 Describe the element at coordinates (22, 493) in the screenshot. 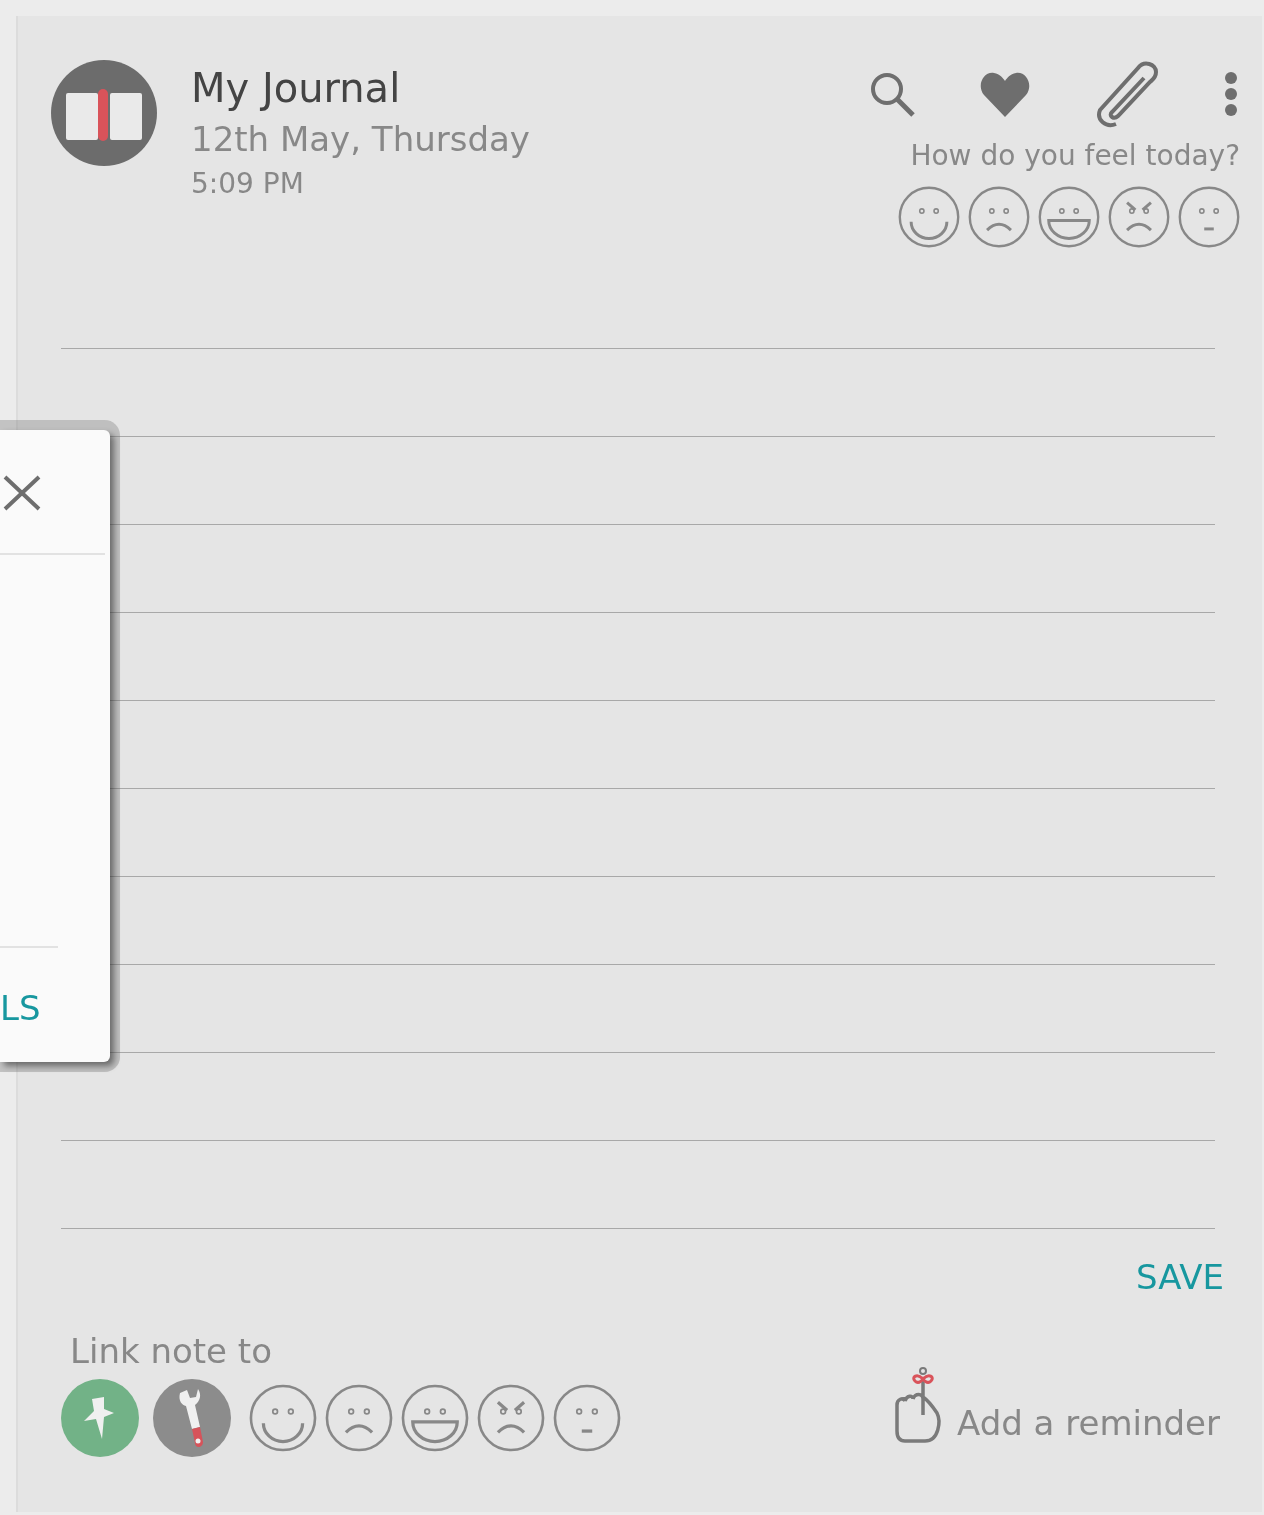

I see `close-button` at that location.